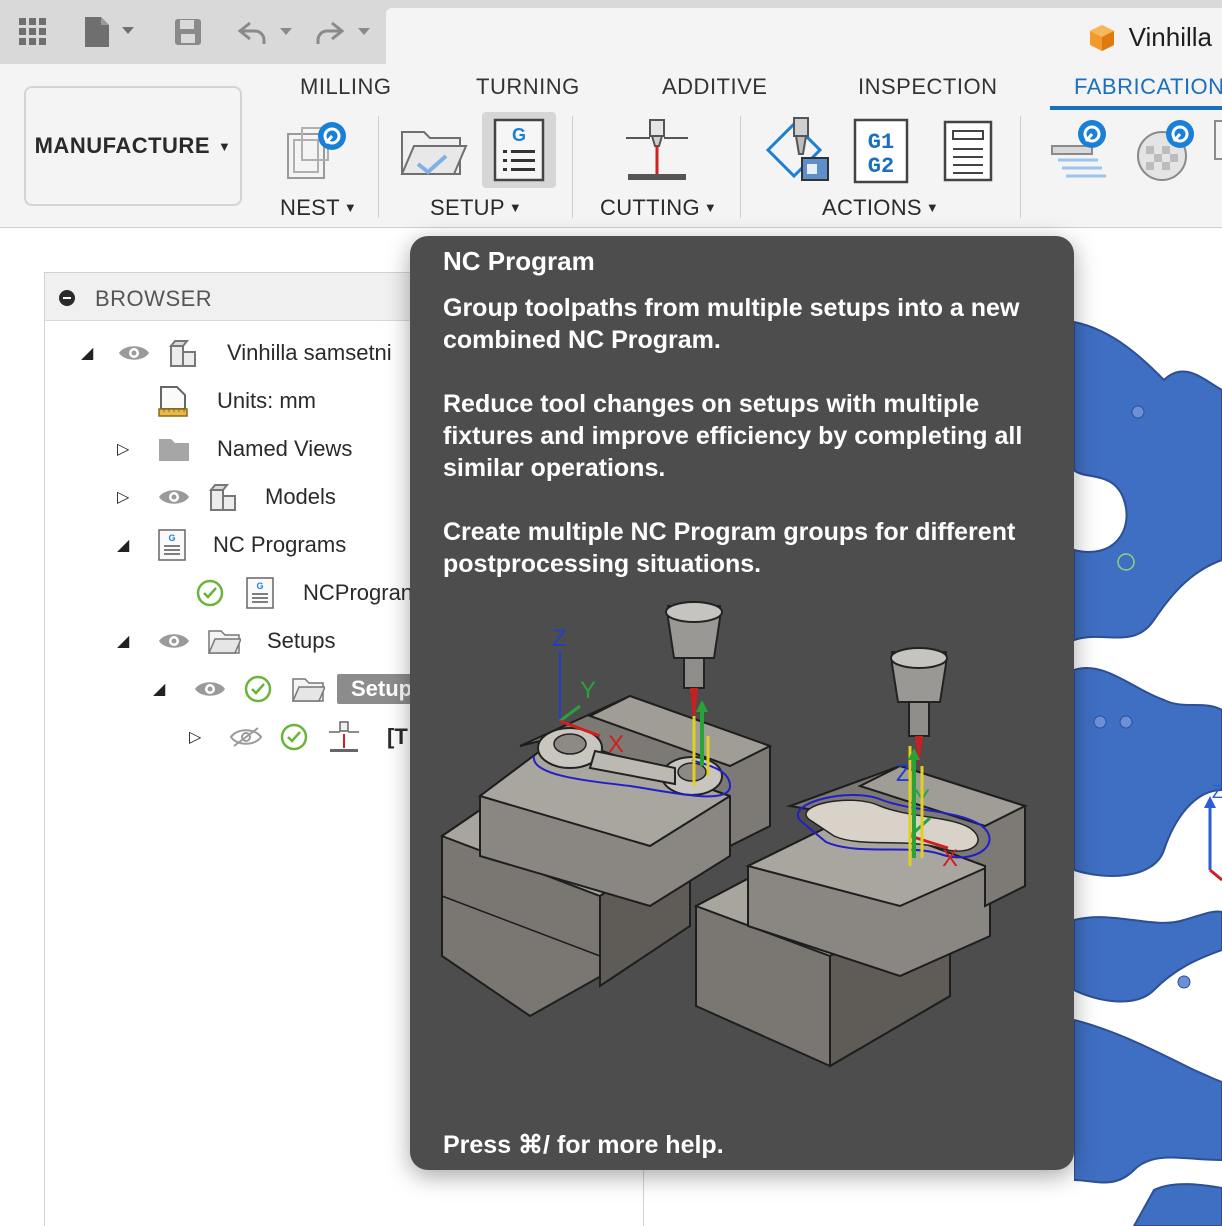 This screenshot has height=1226, width=1222. What do you see at coordinates (1217, 792) in the screenshot?
I see `axis-z-label: Z` at bounding box center [1217, 792].